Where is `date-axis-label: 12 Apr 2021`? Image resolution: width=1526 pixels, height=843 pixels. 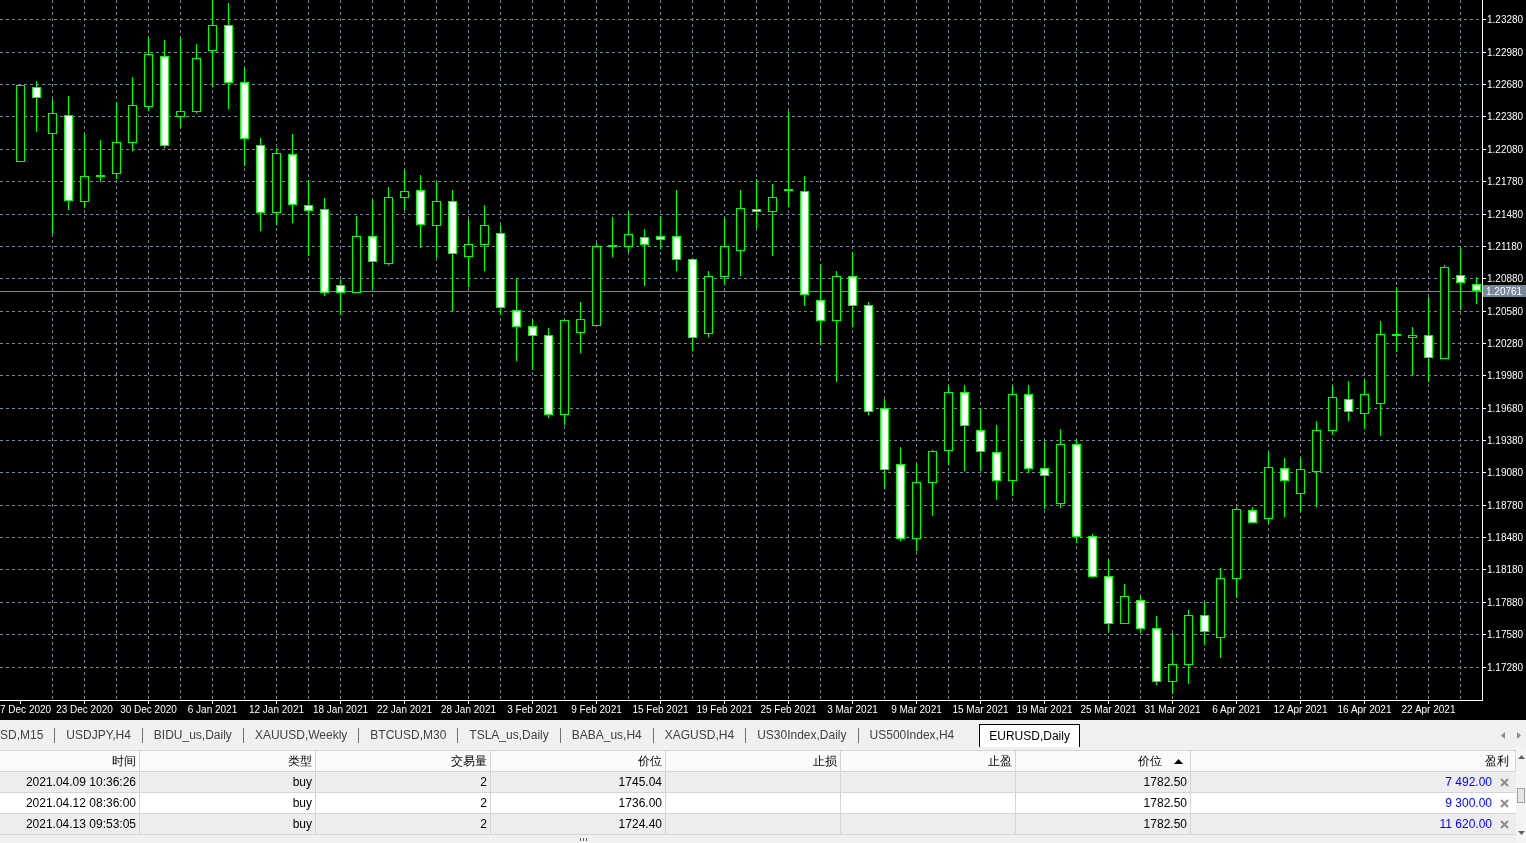 date-axis-label: 12 Apr 2021 is located at coordinates (1300, 709).